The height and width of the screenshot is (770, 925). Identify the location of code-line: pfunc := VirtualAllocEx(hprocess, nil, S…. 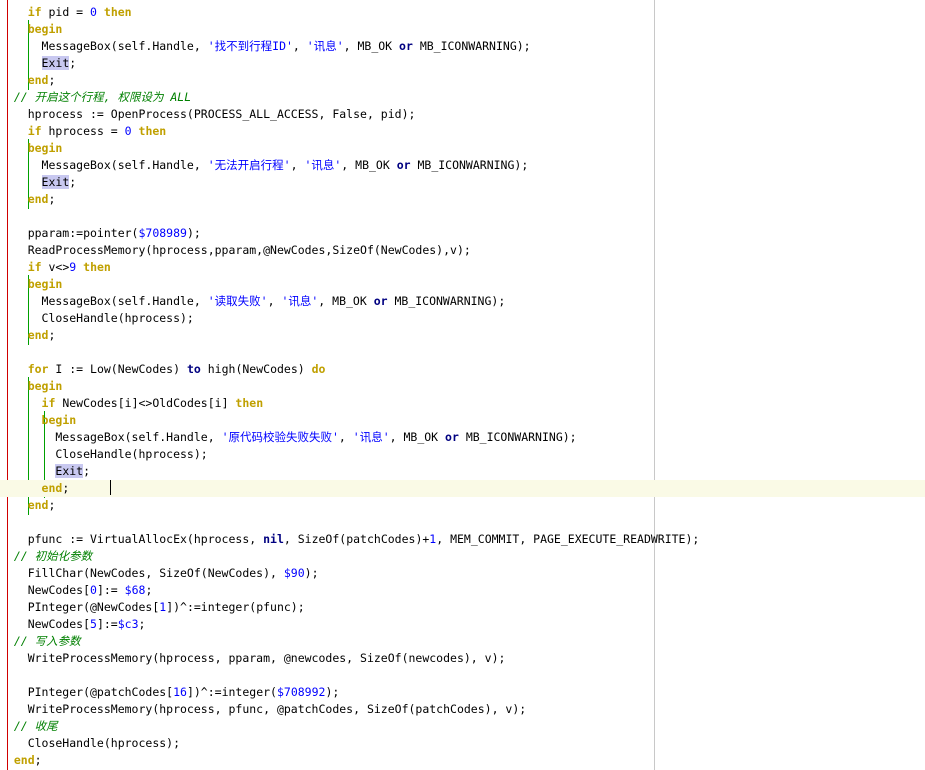
(462, 539).